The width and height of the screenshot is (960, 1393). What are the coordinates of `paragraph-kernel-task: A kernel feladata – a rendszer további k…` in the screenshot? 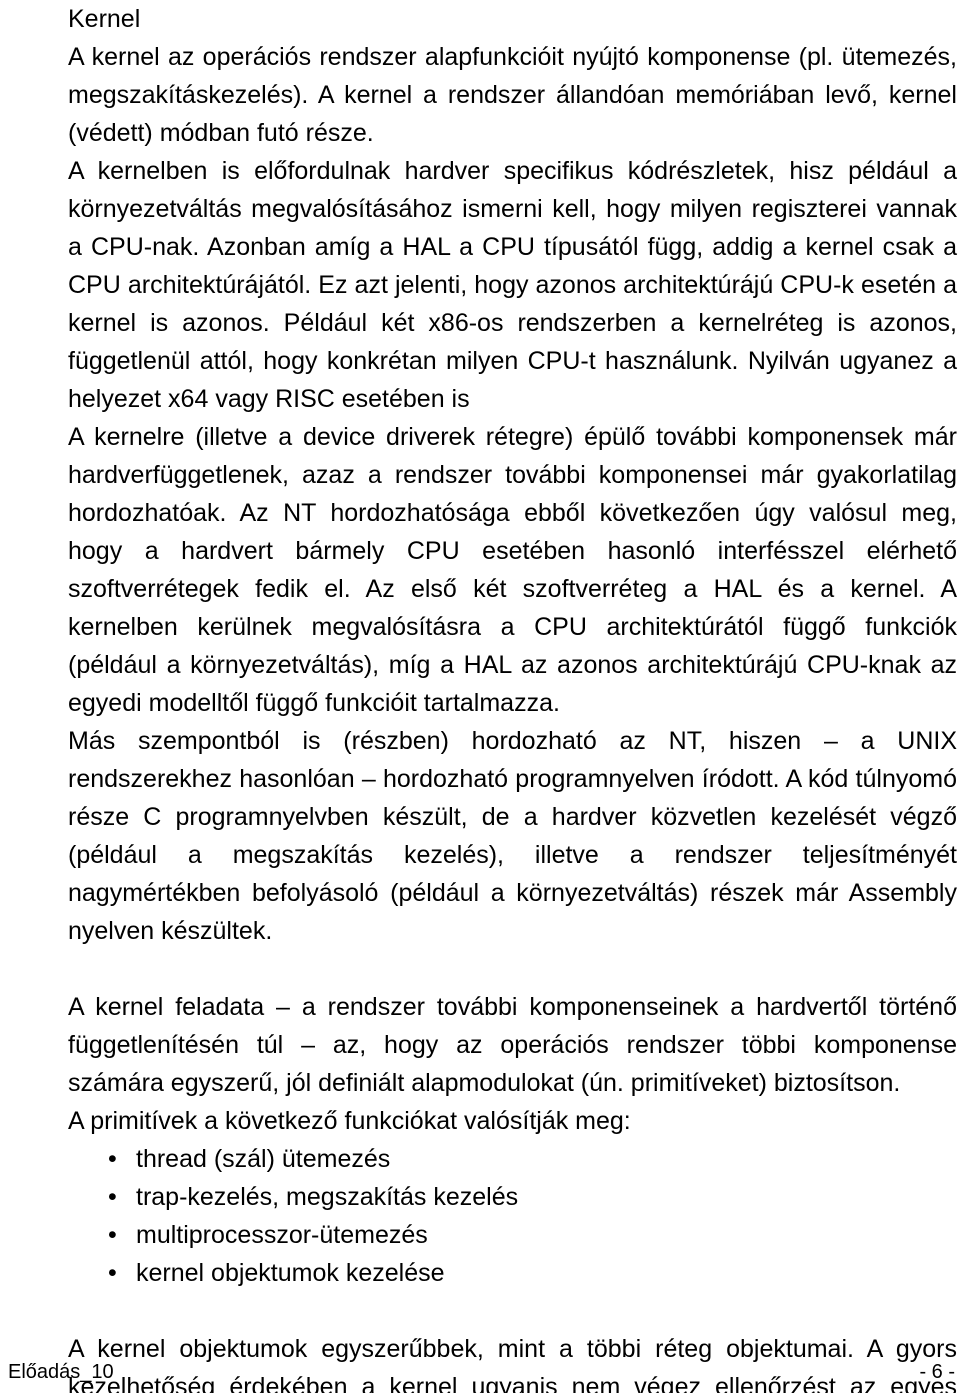 It's located at (512, 1045).